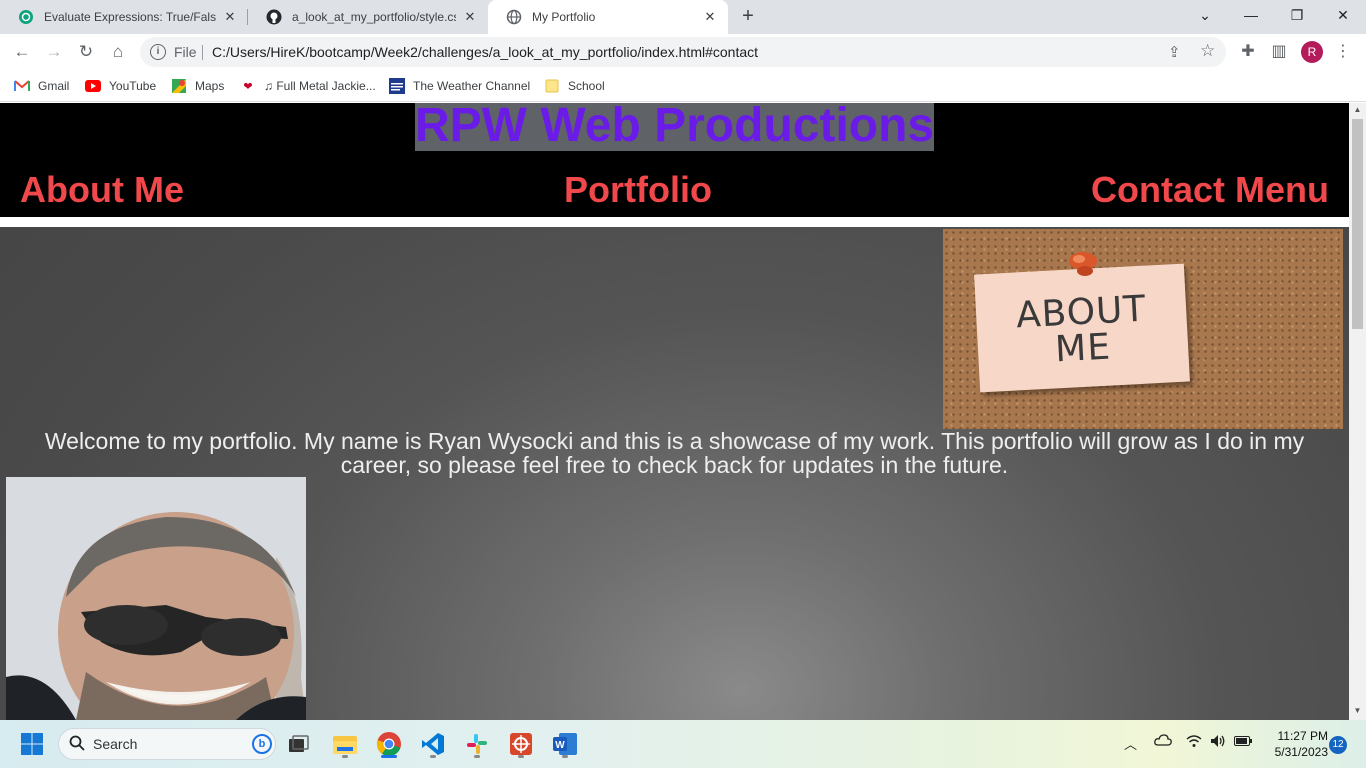 This screenshot has height=768, width=1366. Describe the element at coordinates (374, 17) in the screenshot. I see `tab-title: a_look_at_my_portfolio/style.css` at that location.